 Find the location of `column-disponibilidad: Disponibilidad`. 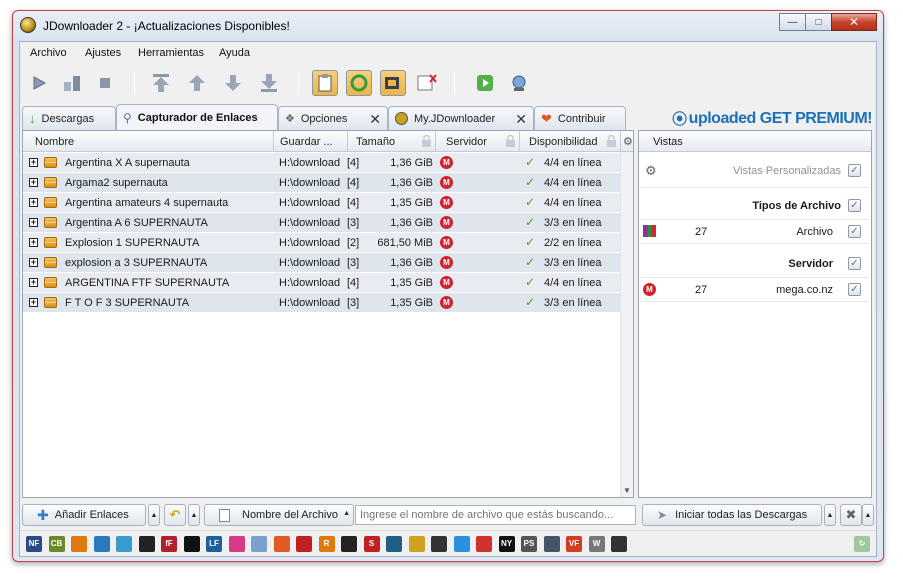

column-disponibilidad: Disponibilidad is located at coordinates (570, 141).